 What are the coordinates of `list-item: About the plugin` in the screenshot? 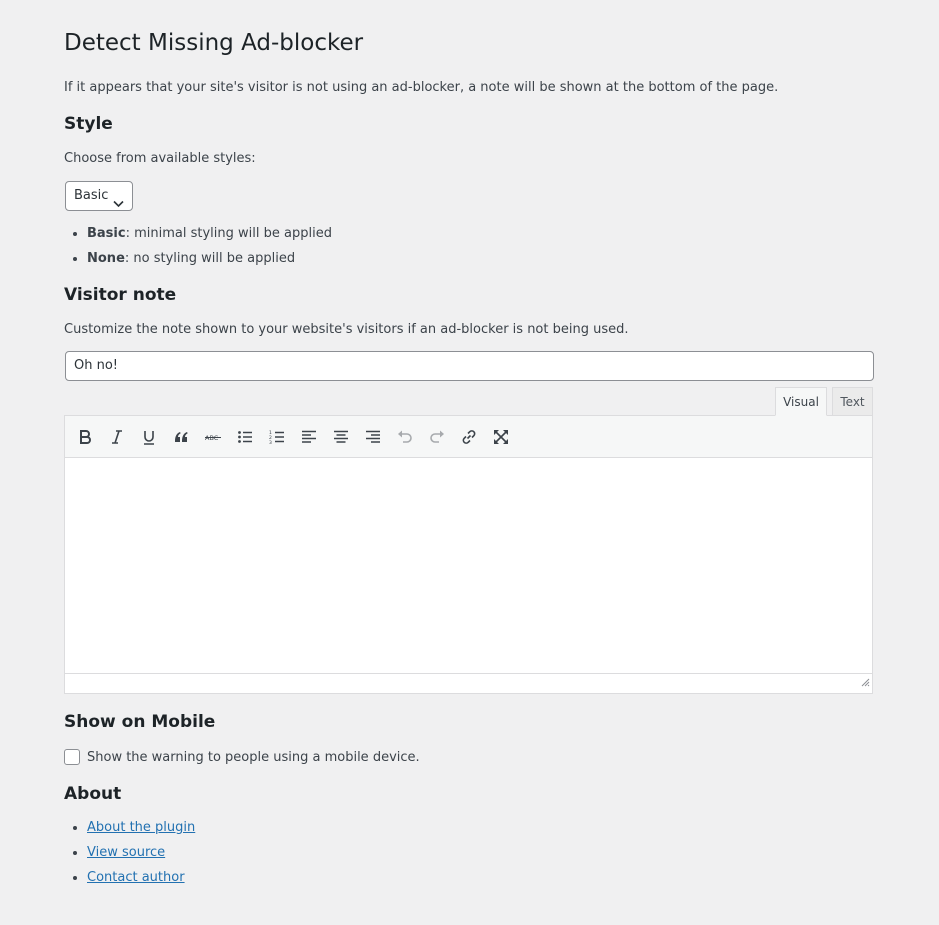 It's located at (141, 828).